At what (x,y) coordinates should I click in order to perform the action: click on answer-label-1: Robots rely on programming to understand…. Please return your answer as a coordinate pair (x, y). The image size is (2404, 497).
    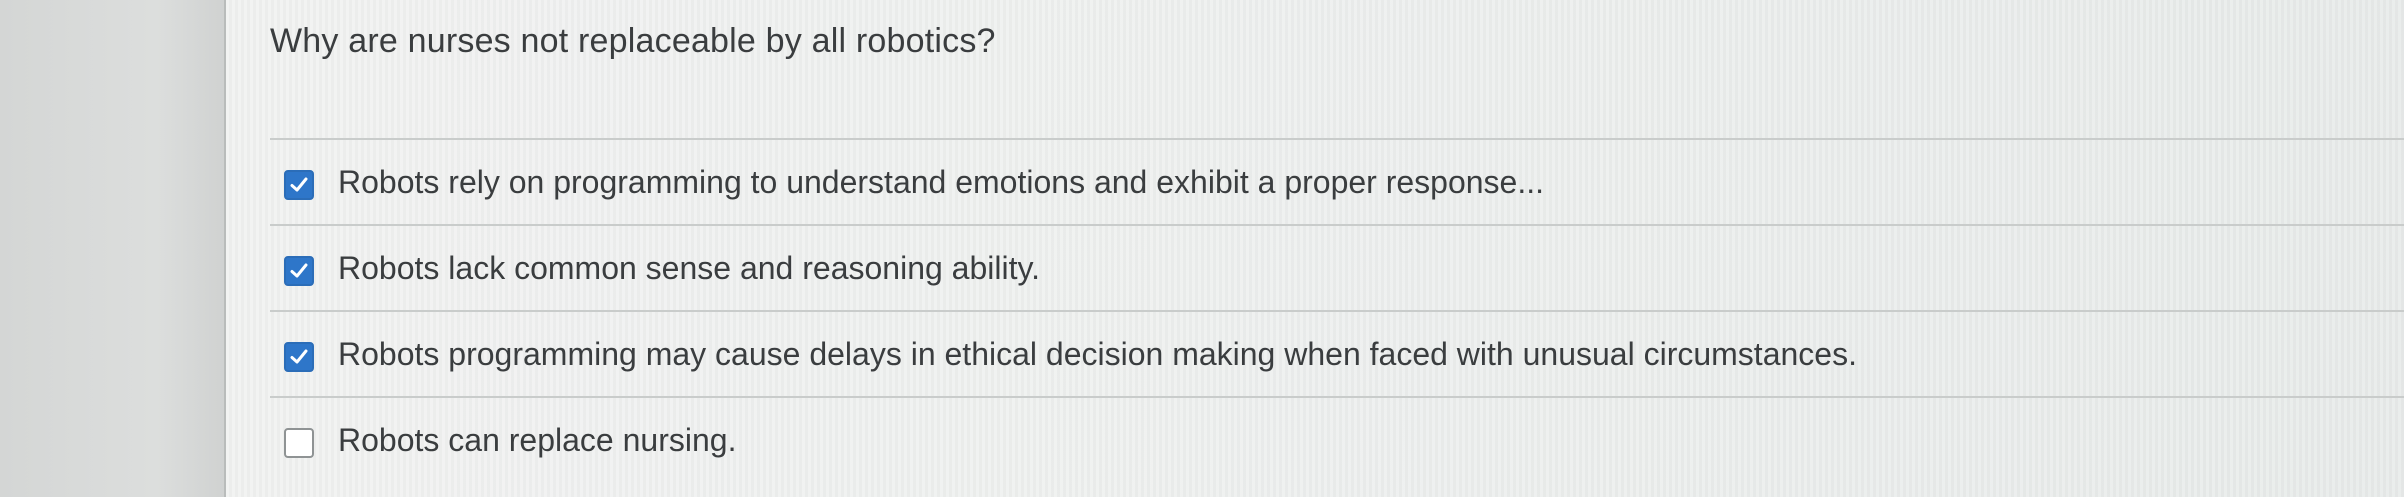
    Looking at the image, I should click on (941, 182).